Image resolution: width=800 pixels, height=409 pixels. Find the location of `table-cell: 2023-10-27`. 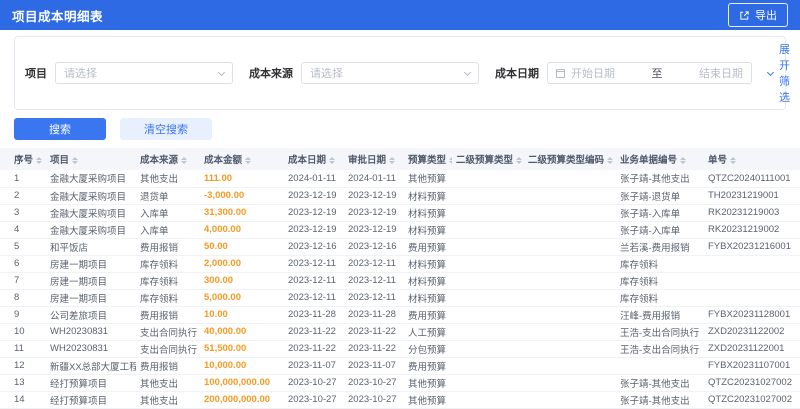

table-cell: 2023-10-27 is located at coordinates (314, 383).